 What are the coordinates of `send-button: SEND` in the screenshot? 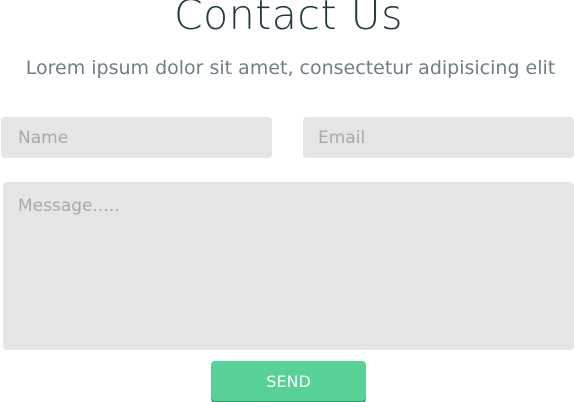 It's located at (288, 381).